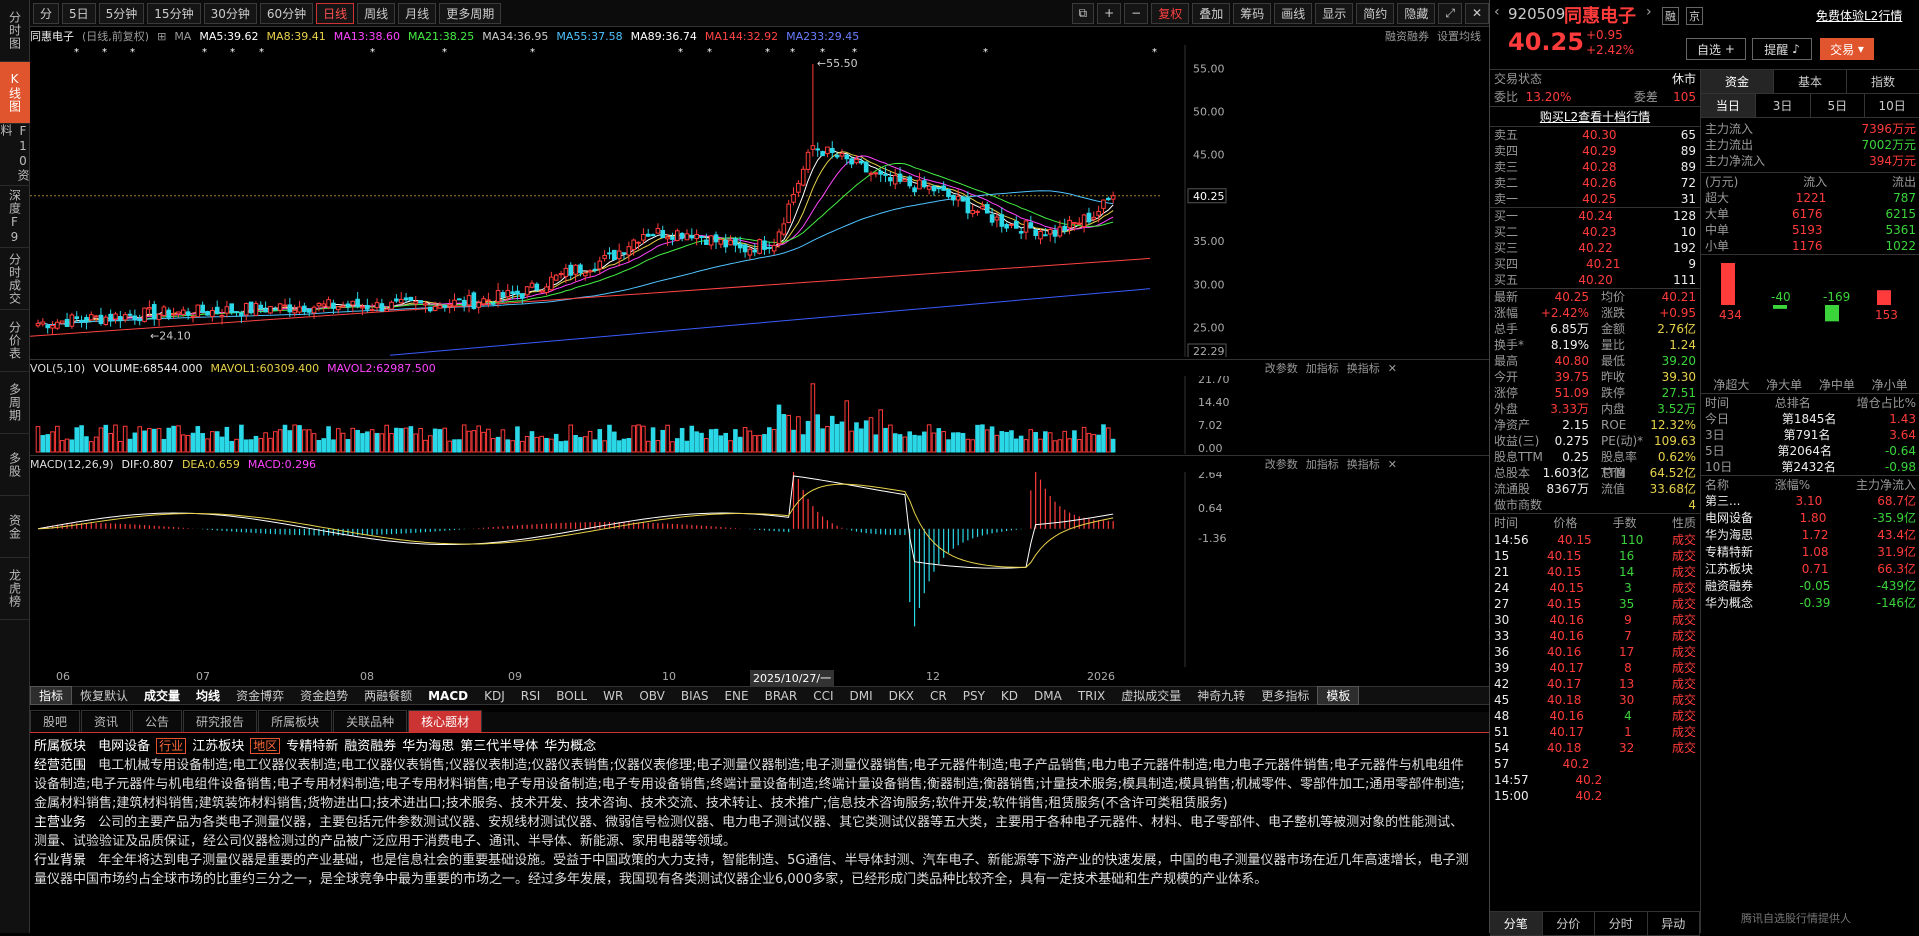 The image size is (1919, 936). Describe the element at coordinates (1595, 700) in the screenshot. I see `tick-row: 45 40.18 30 成交` at that location.